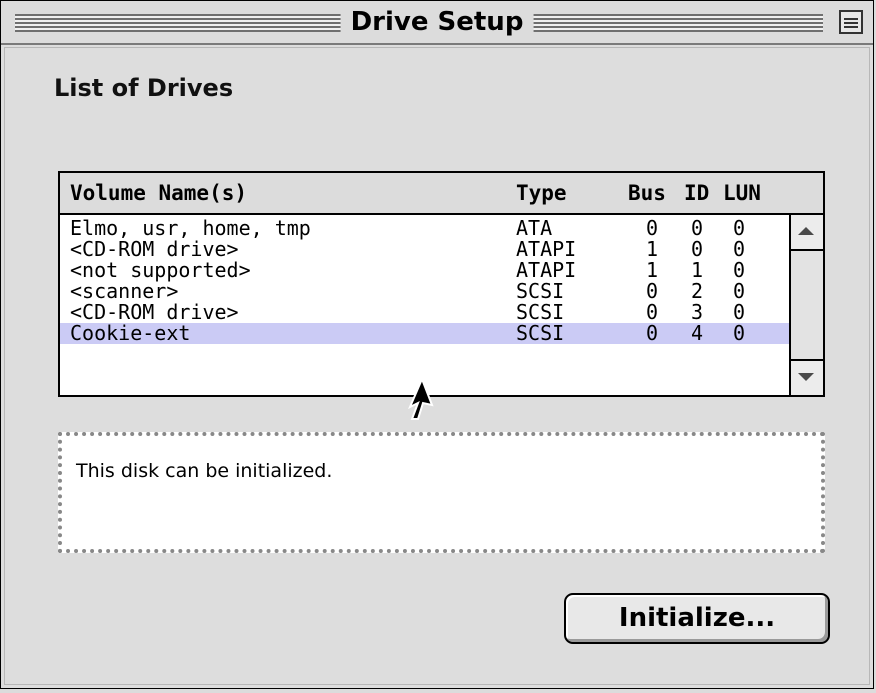 This screenshot has height=693, width=876. What do you see at coordinates (130, 333) in the screenshot?
I see `volume-name-cell: Cookie-ext` at bounding box center [130, 333].